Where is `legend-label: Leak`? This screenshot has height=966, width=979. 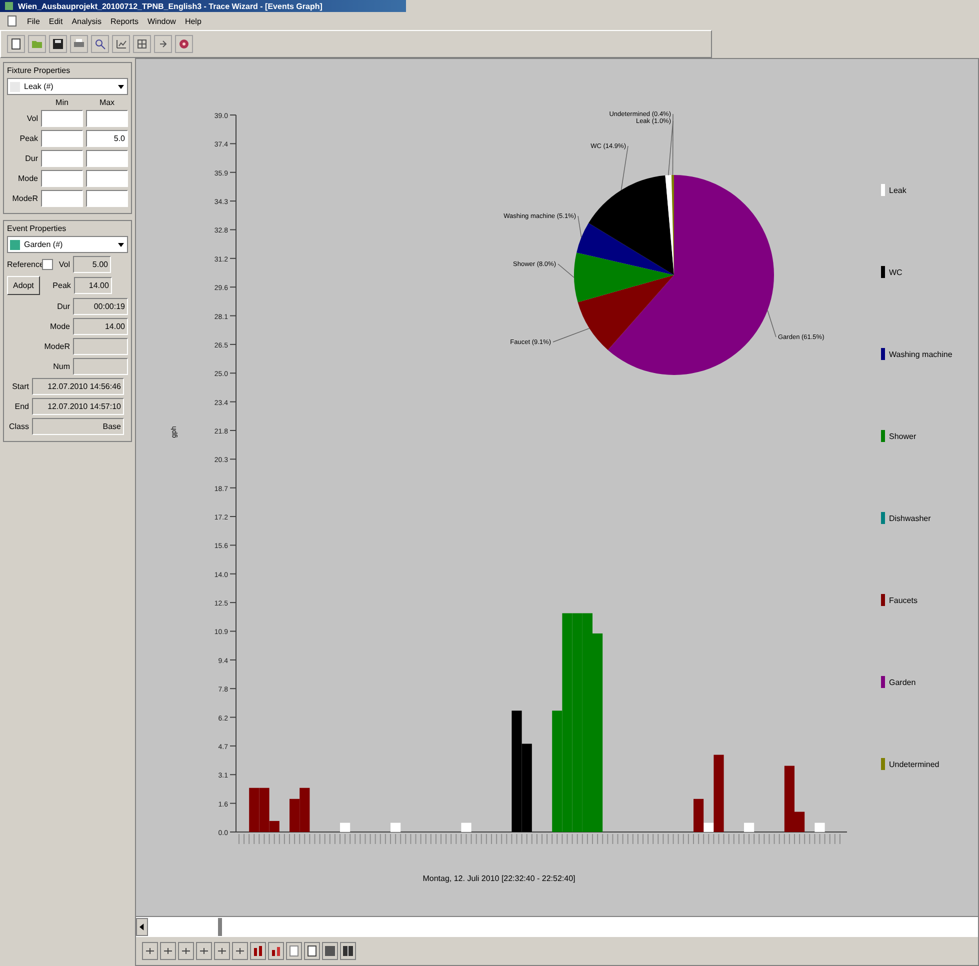
legend-label: Leak is located at coordinates (897, 190).